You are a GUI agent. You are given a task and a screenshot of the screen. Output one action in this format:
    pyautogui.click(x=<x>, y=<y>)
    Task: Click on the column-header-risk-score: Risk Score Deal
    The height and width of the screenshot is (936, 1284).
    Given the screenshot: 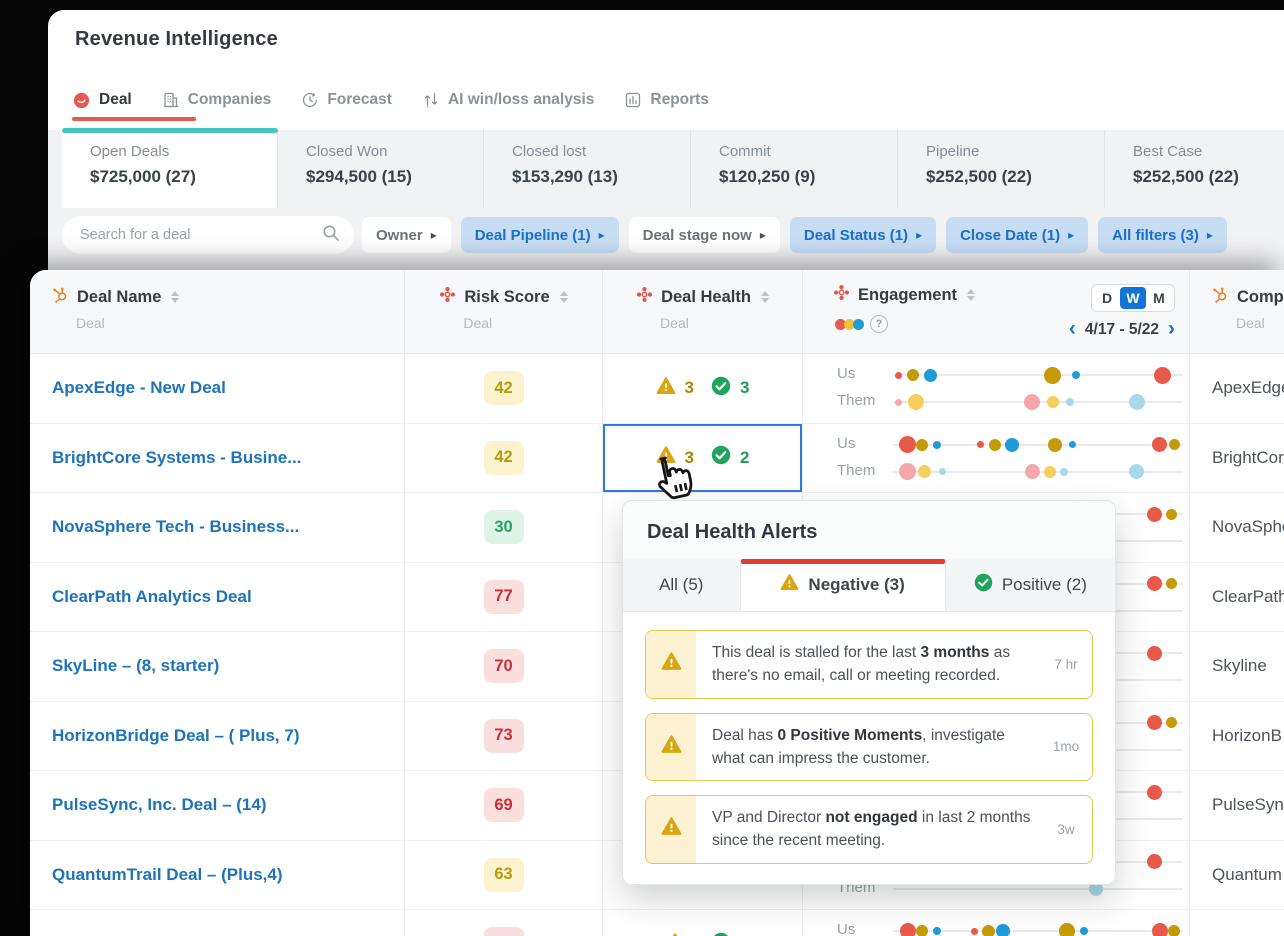 What is the action you would take?
    pyautogui.click(x=504, y=311)
    